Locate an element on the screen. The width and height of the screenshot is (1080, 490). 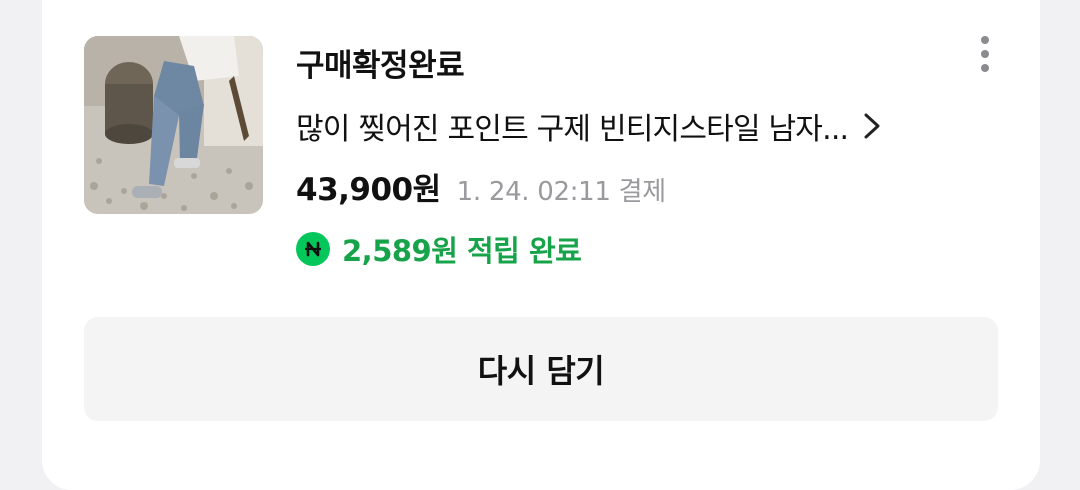
payment-time: 1. 24. 02:11 결제 is located at coordinates (561, 192).